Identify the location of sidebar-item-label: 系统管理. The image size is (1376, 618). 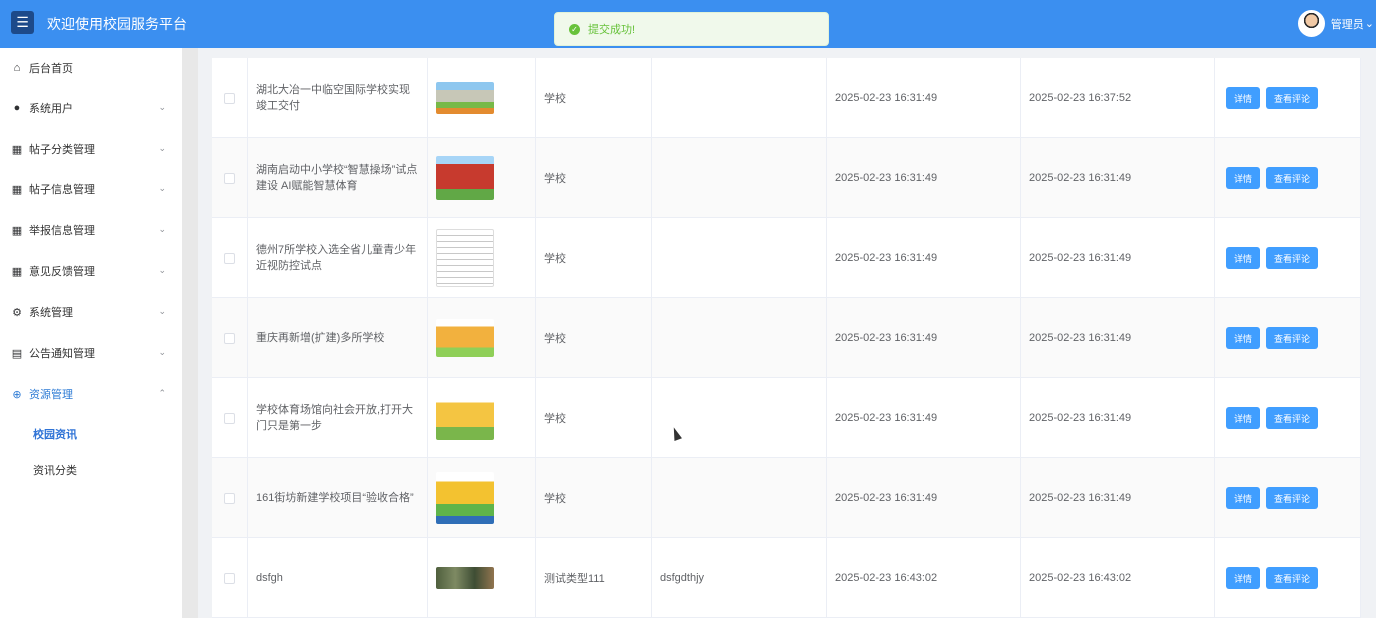
(51, 313).